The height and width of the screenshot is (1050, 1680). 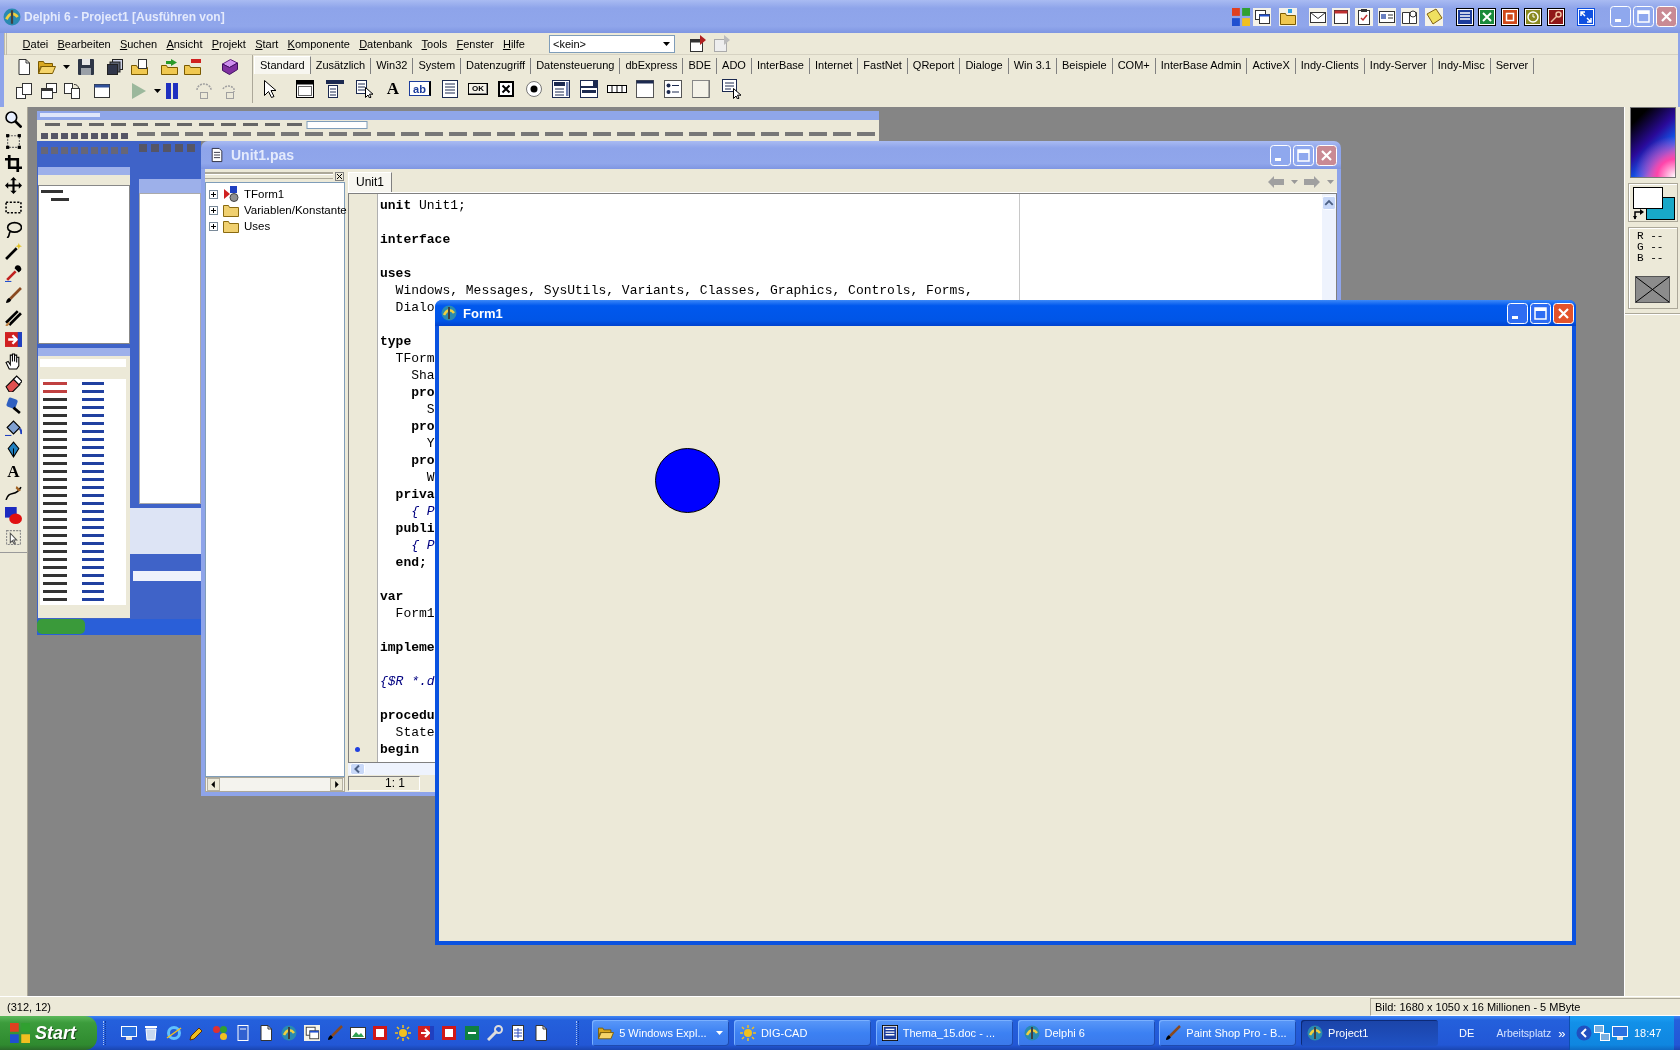 I want to click on palette-tab: COM+, so click(x=1134, y=66).